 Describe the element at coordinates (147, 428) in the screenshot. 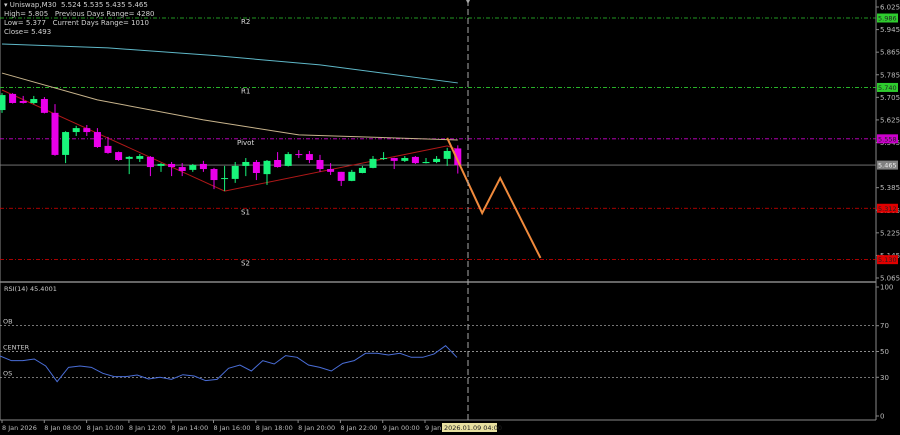

I see `time-tick-label: 8 Jan 12:00` at that location.